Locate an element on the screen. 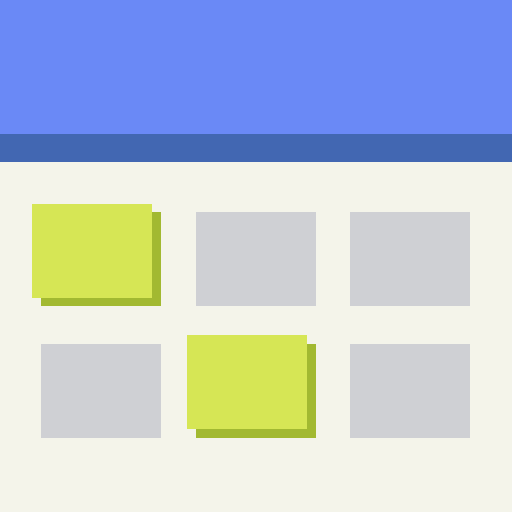 The width and height of the screenshot is (512, 512). calendar-header-stripe is located at coordinates (256, 148).